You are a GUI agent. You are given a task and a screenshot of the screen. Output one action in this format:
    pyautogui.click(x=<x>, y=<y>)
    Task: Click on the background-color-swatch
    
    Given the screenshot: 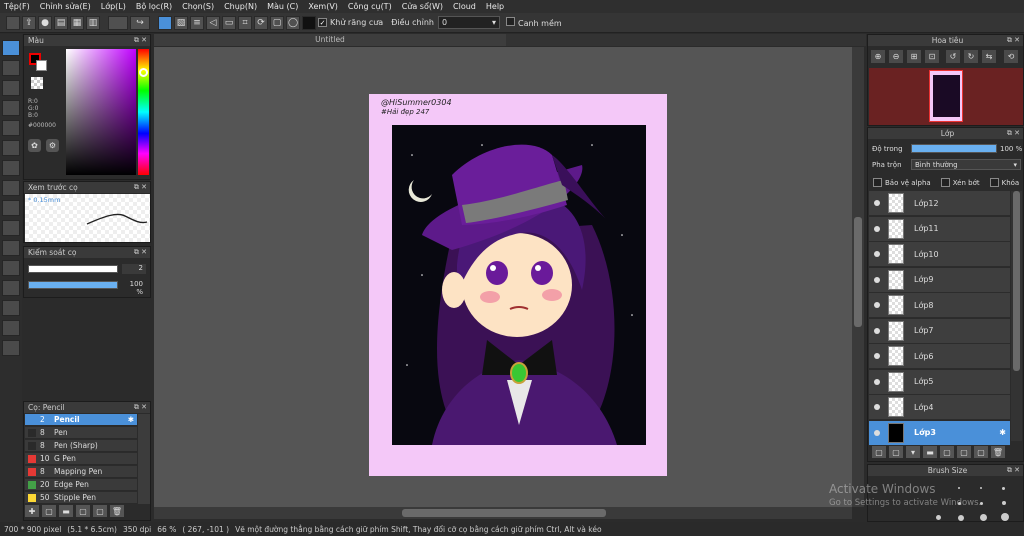 What is the action you would take?
    pyautogui.click(x=41, y=65)
    